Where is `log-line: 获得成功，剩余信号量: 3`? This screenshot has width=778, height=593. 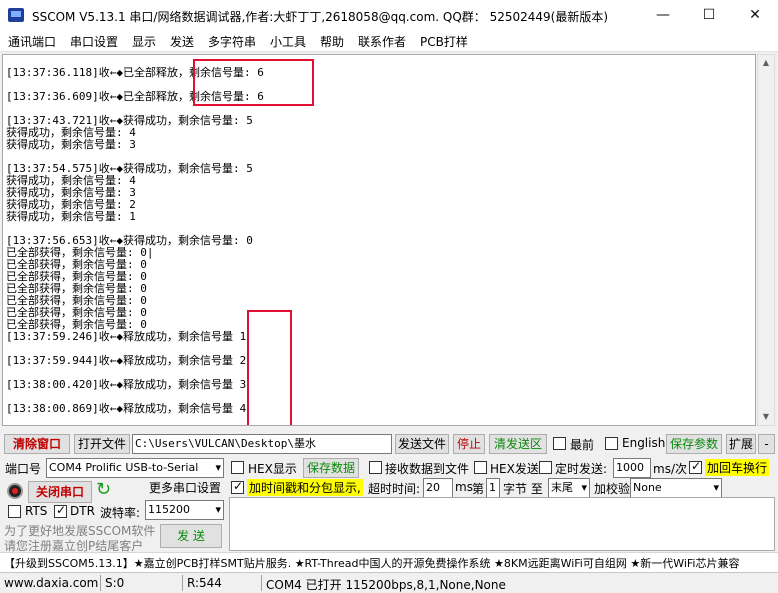 log-line: 获得成功，剩余信号量: 3 is located at coordinates (71, 144).